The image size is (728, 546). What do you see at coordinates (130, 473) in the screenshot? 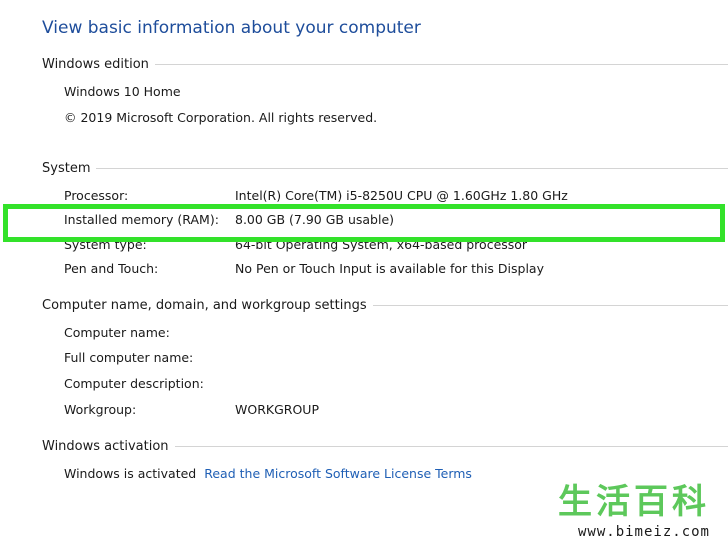
I see `activation-status: Windows is activated` at bounding box center [130, 473].